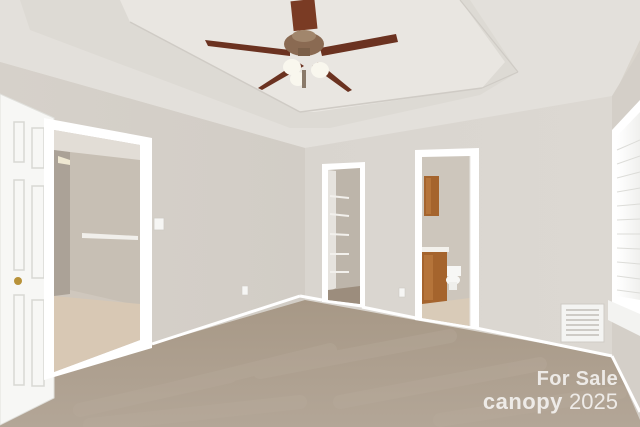 This screenshot has width=640, height=427. Describe the element at coordinates (98, 249) in the screenshot. I see `hallway-doorway` at that location.